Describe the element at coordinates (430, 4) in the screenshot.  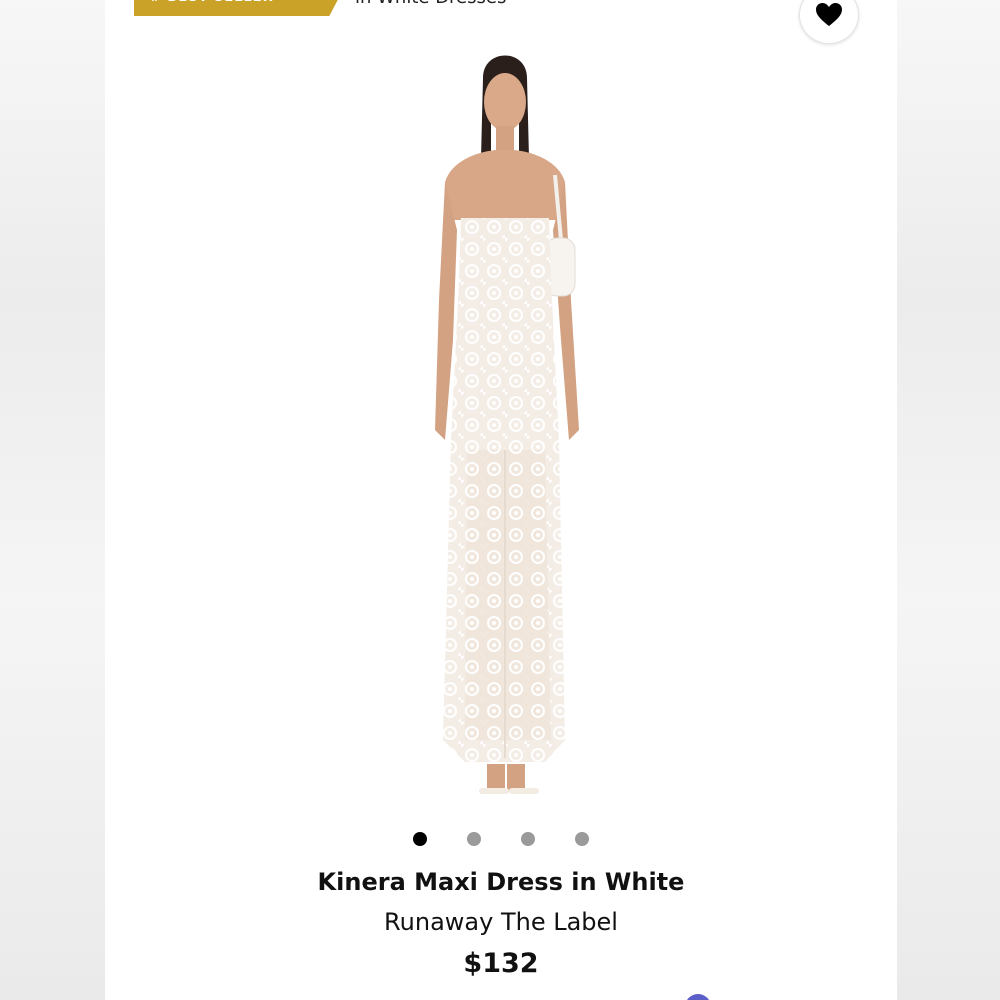
I see `category-label: in White Dresses` at that location.